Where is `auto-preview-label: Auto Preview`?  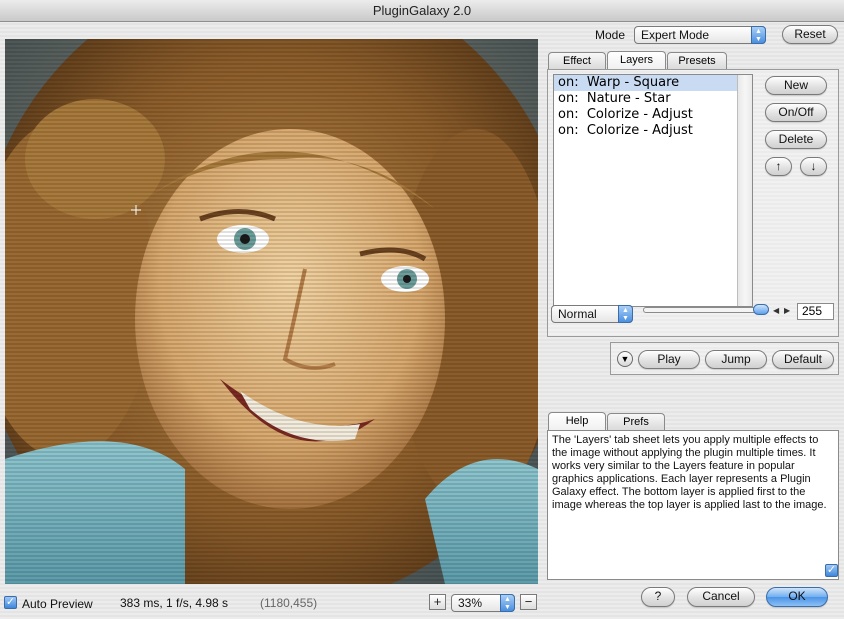
auto-preview-label: Auto Preview is located at coordinates (57, 604).